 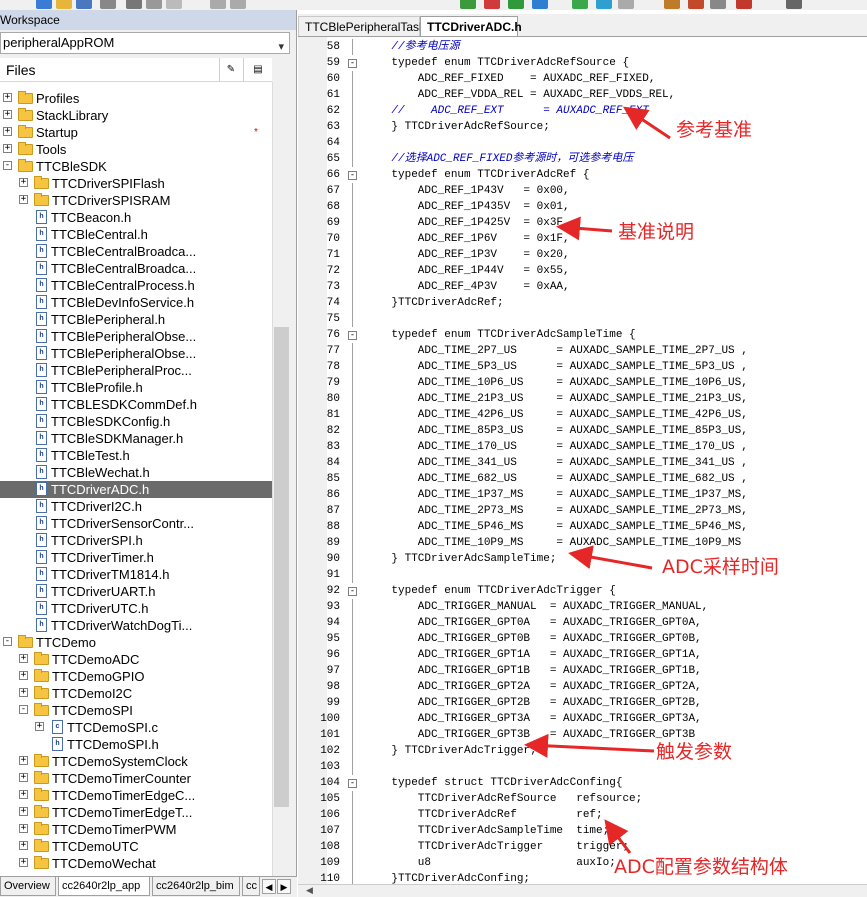 What do you see at coordinates (136, 438) in the screenshot?
I see `tree-file: h TTCBleSDKManager.h` at bounding box center [136, 438].